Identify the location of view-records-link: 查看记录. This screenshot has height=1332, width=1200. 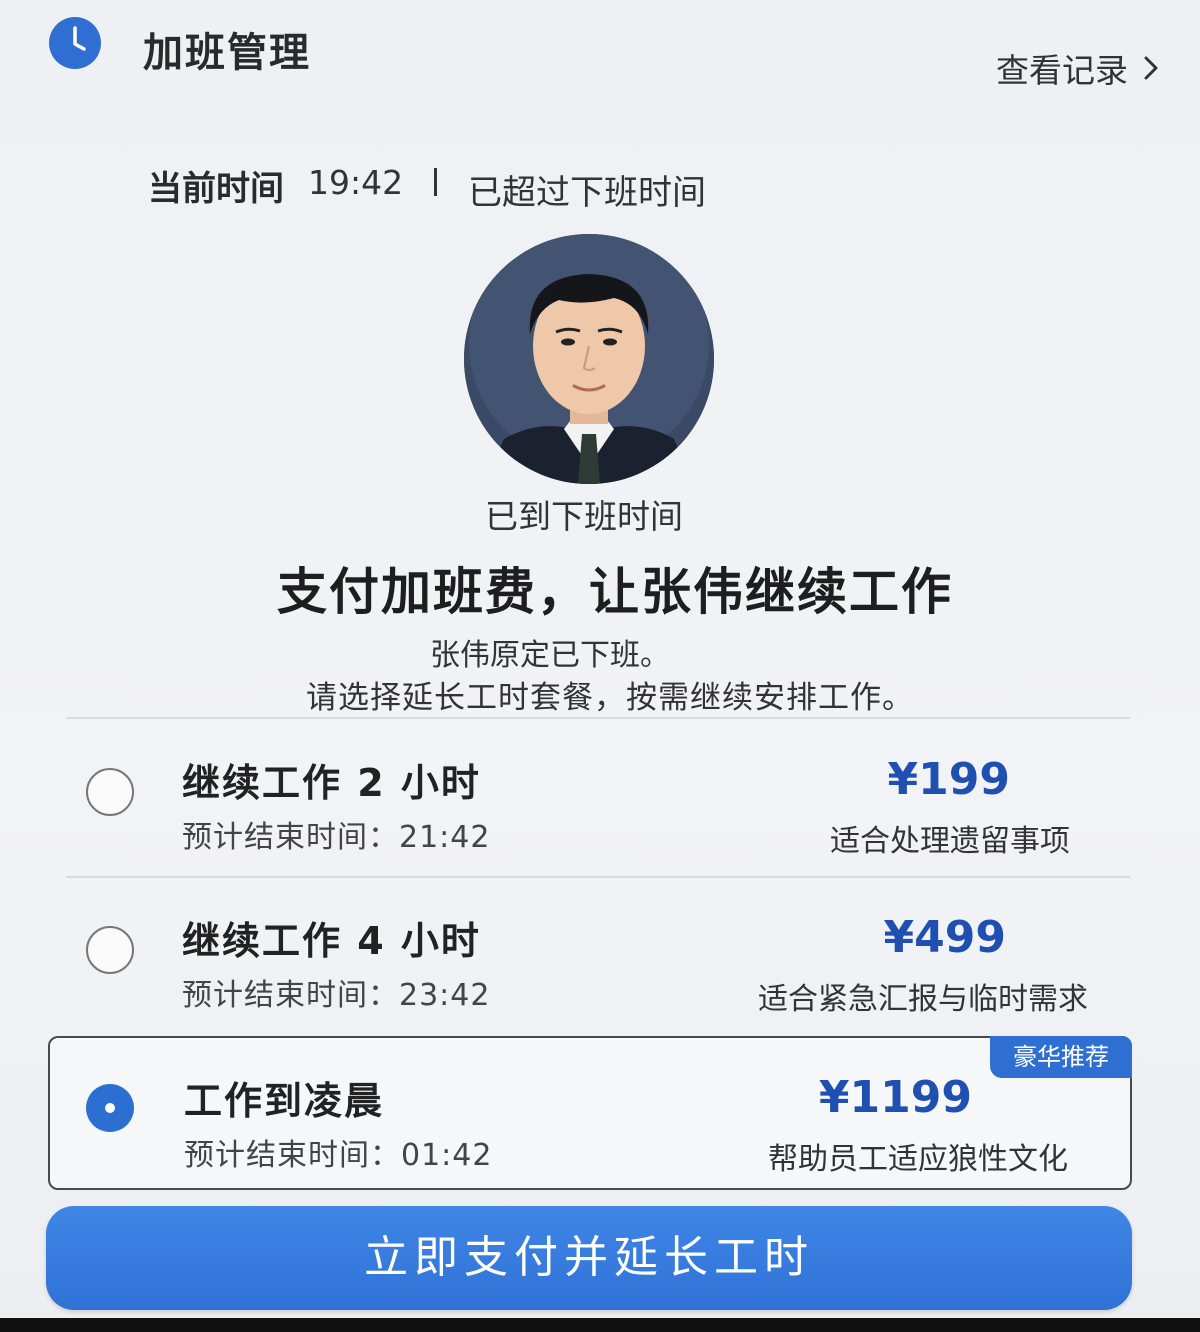
(1078, 68).